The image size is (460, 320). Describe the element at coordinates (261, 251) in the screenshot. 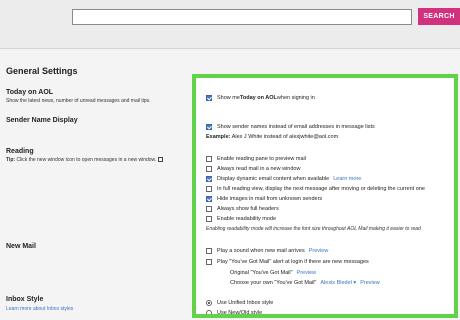

I see `newmail-option-label: Play a sound when new mail arrives` at that location.